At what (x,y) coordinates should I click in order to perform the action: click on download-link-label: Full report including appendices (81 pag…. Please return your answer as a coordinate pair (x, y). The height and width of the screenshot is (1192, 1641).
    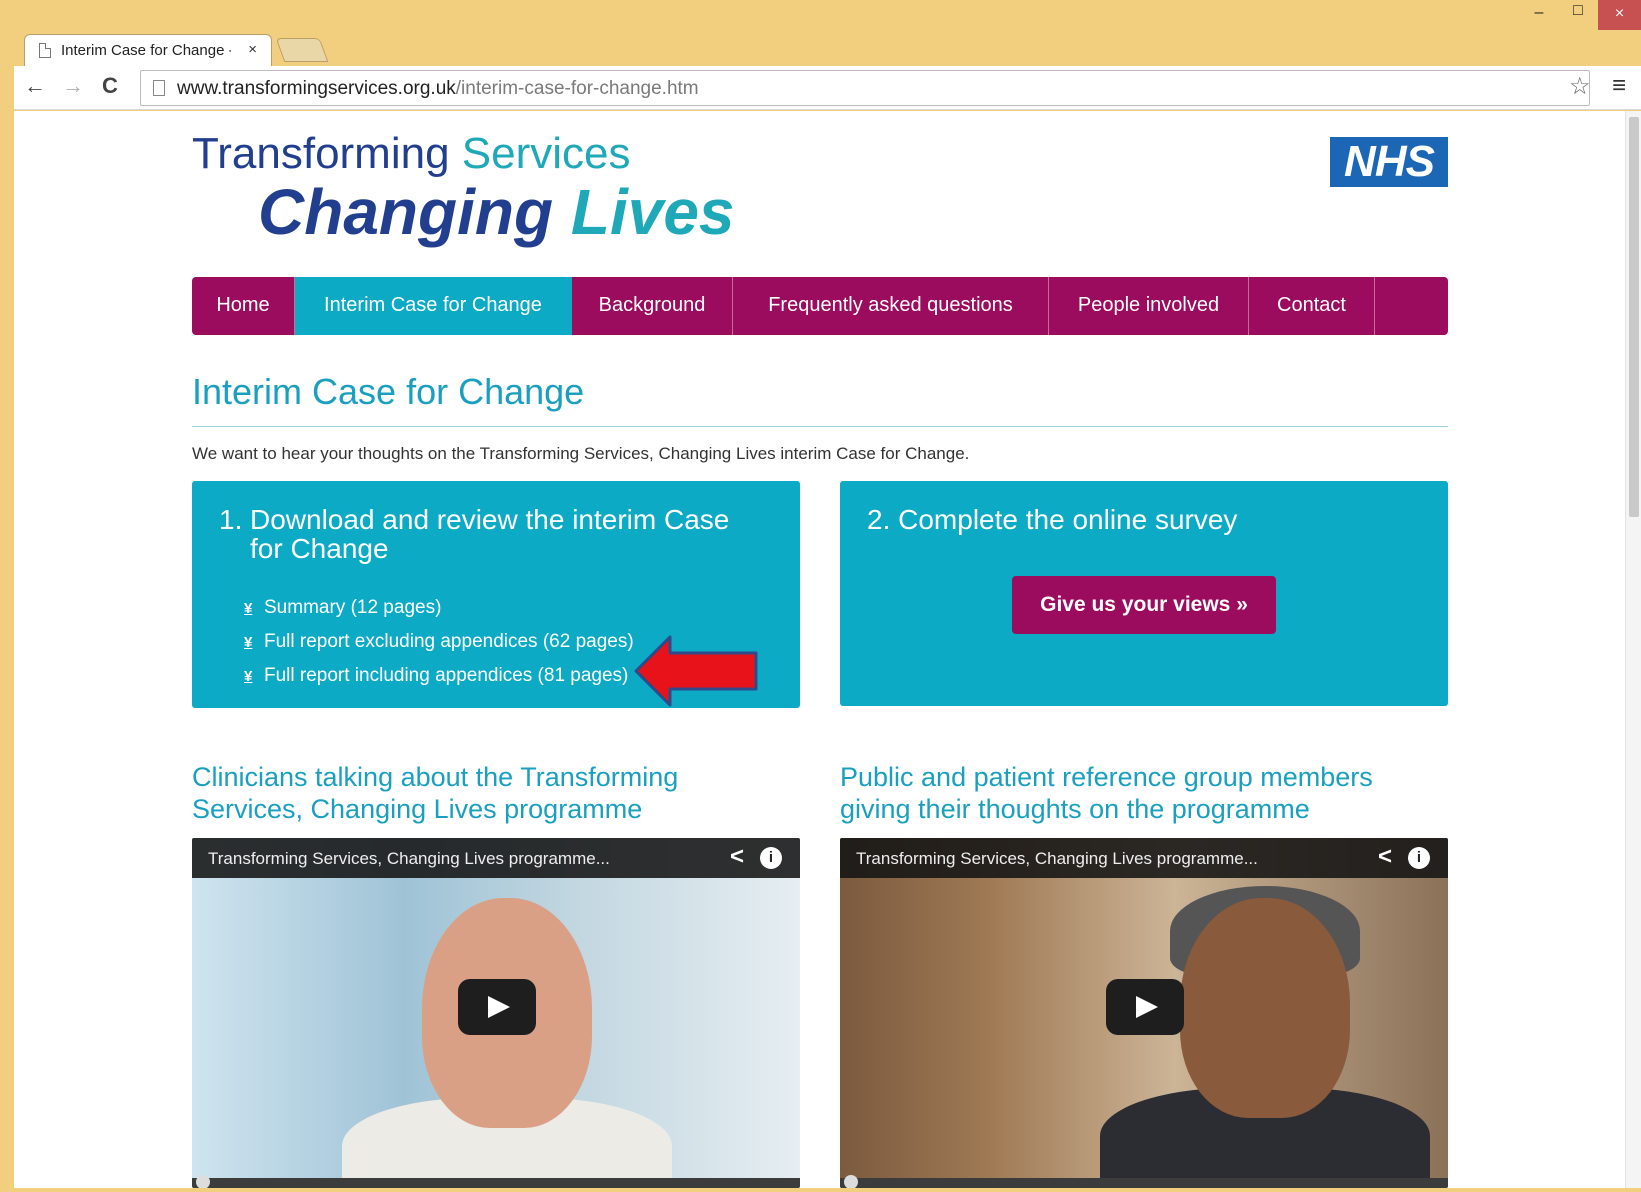
    Looking at the image, I should click on (446, 675).